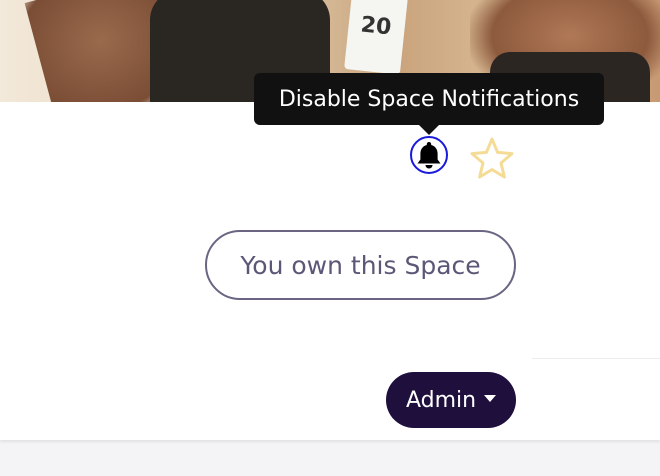  I want to click on bell-icon, so click(429, 155).